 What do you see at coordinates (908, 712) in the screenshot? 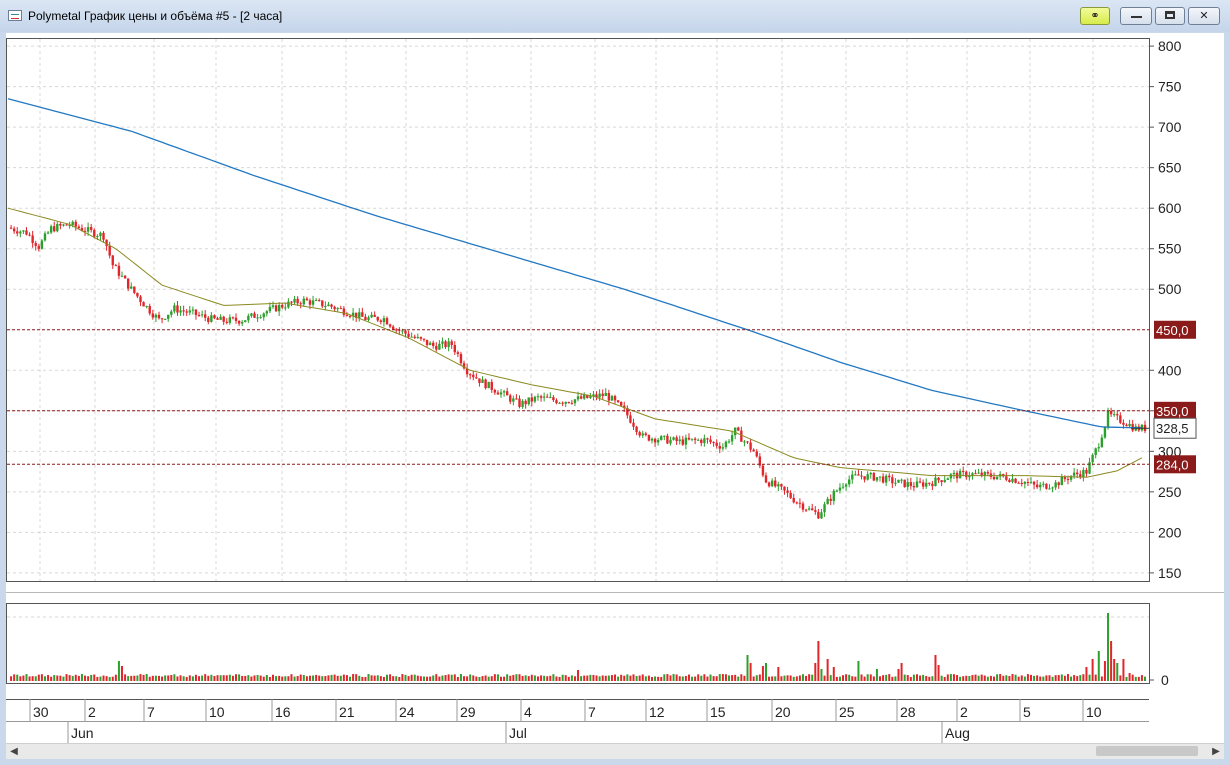
I see `date-day-label: 28` at bounding box center [908, 712].